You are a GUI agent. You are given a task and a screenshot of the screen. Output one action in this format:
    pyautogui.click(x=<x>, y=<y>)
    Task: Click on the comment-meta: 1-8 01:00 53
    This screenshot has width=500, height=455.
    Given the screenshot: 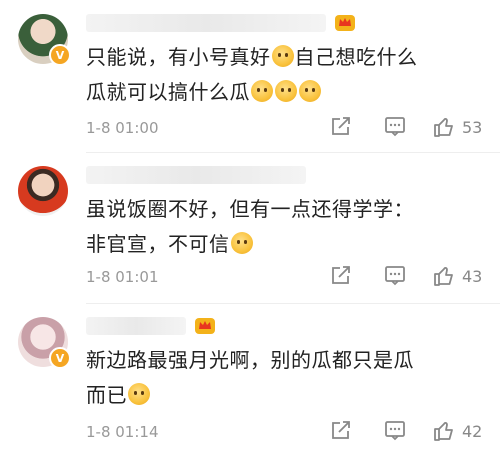 What is the action you would take?
    pyautogui.click(x=293, y=130)
    